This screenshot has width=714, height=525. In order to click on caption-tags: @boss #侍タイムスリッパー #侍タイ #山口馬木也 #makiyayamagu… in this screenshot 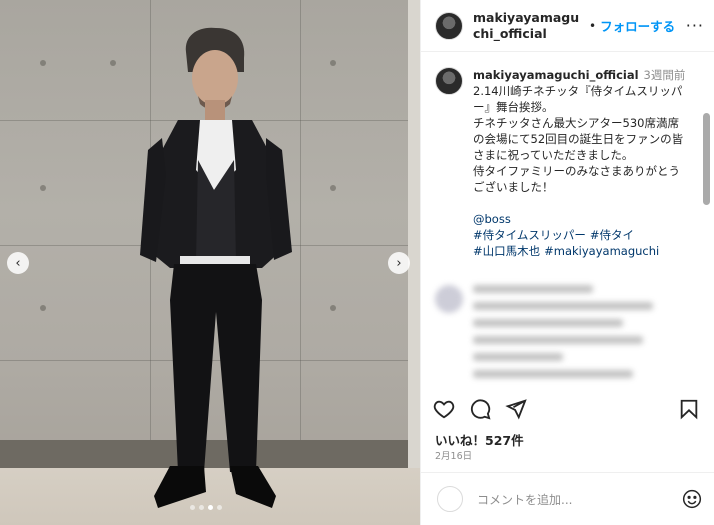, I will do `click(580, 235)`.